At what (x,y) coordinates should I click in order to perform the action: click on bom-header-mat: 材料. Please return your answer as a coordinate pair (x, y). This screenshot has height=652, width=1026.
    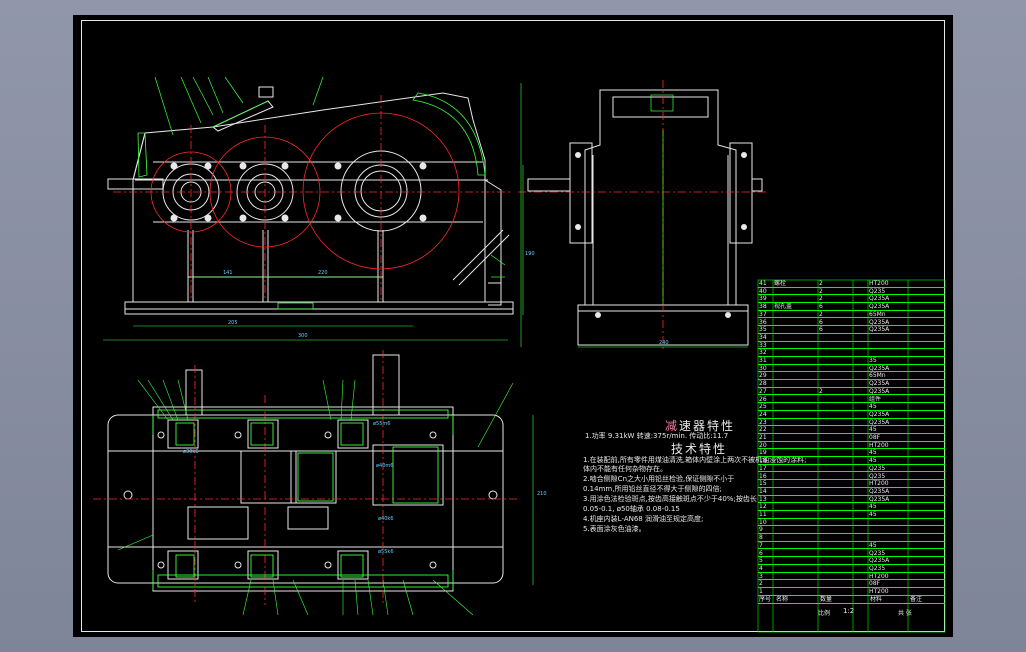
    Looking at the image, I should click on (876, 599).